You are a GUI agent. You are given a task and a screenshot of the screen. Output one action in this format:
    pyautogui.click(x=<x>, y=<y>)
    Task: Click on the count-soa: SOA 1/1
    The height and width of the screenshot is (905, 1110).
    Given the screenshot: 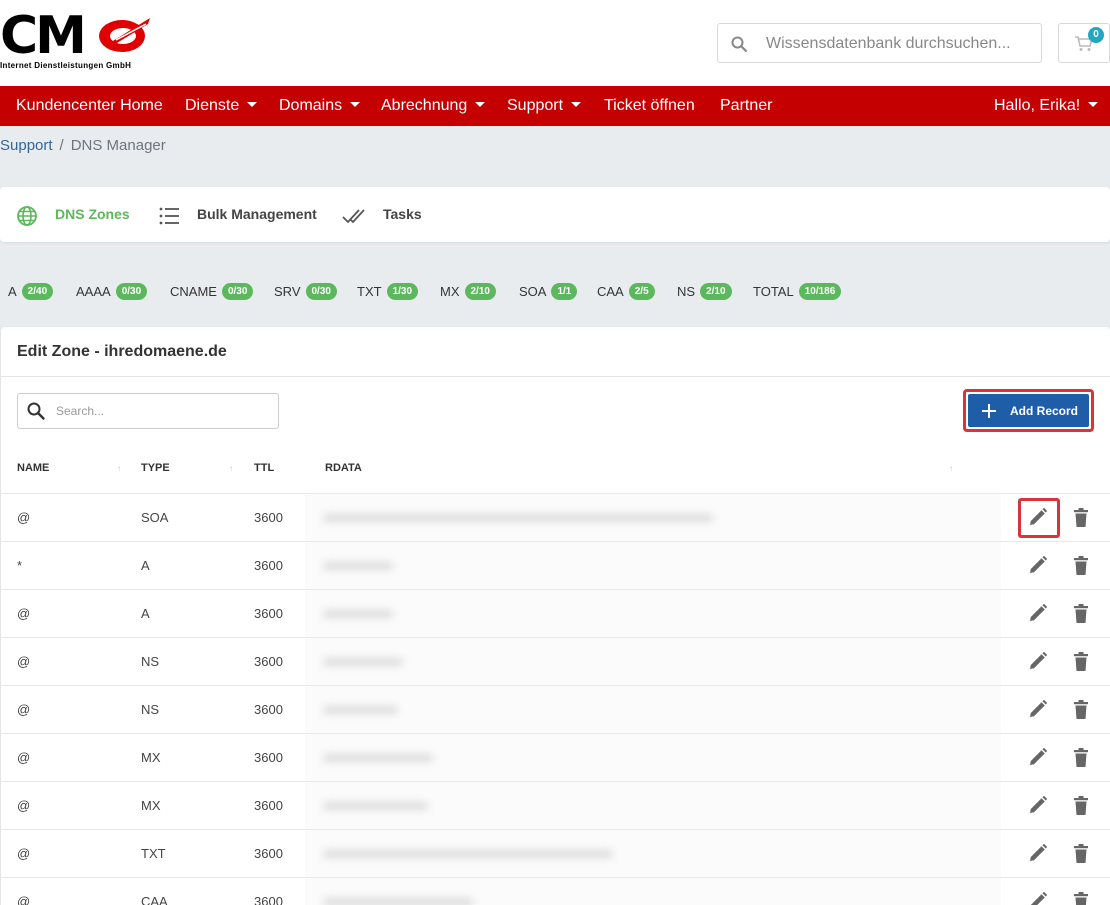 What is the action you would take?
    pyautogui.click(x=548, y=292)
    